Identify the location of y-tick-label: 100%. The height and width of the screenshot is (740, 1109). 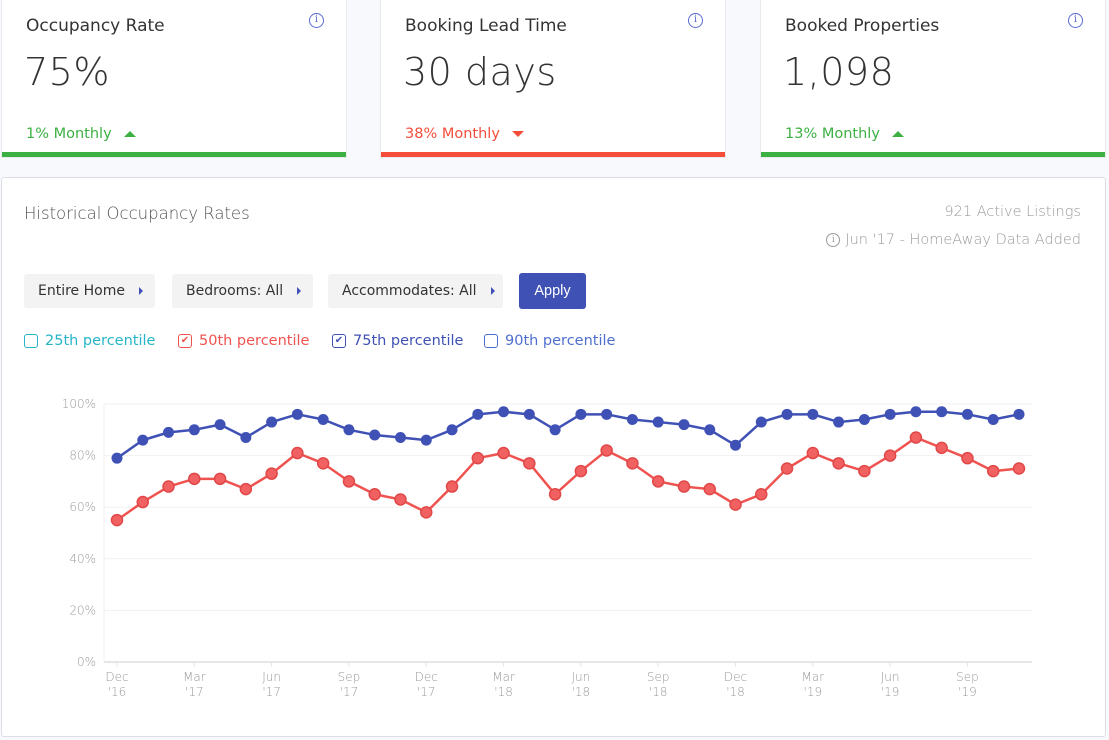
(79, 404).